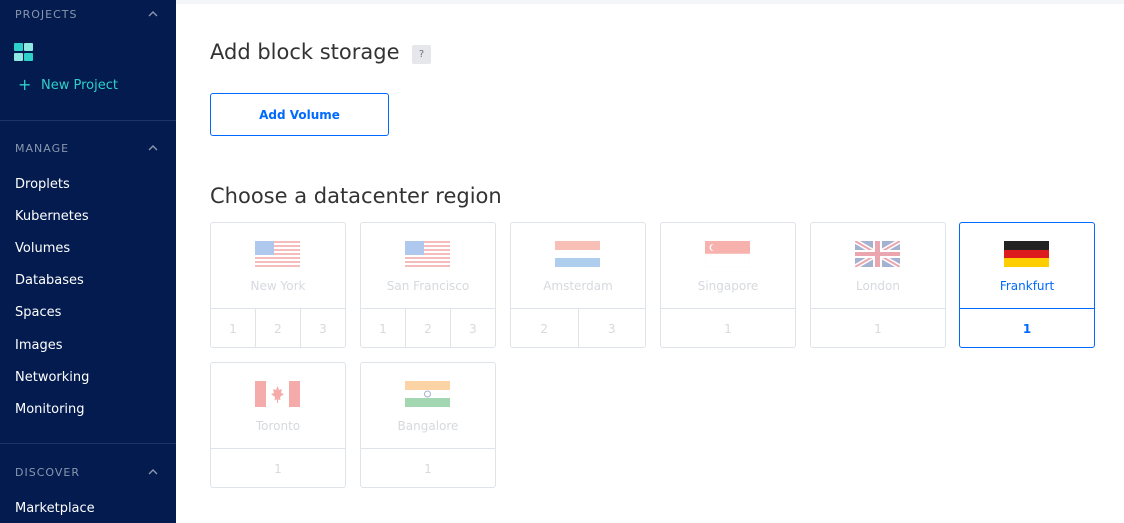 The image size is (1124, 523). What do you see at coordinates (38, 312) in the screenshot?
I see `sidebar-item-spaces: Spaces` at bounding box center [38, 312].